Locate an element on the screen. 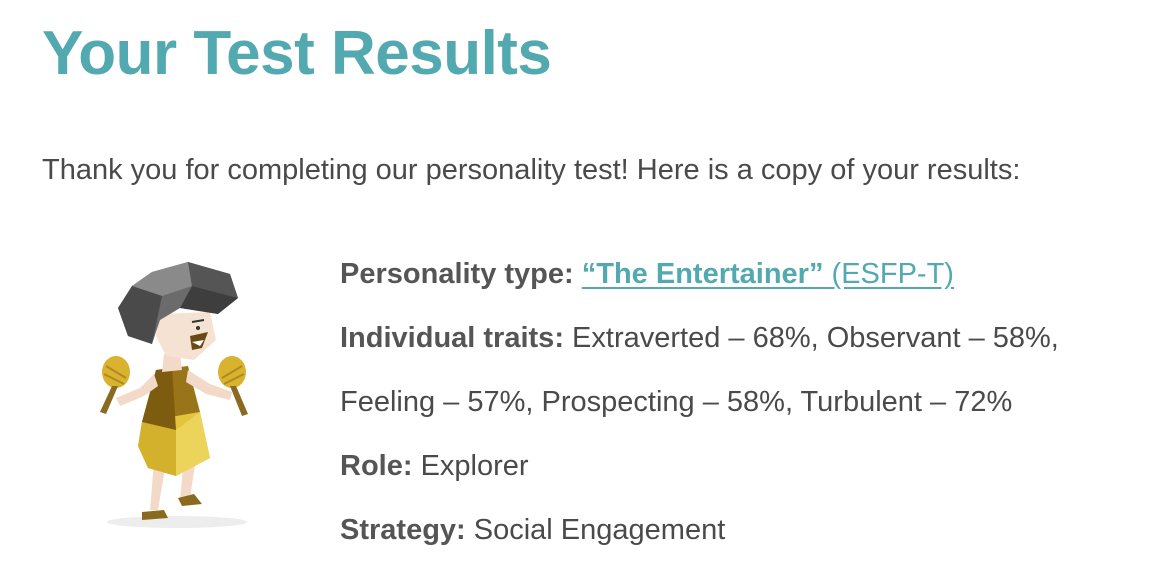  entertainer-character-icon is located at coordinates (174, 395).